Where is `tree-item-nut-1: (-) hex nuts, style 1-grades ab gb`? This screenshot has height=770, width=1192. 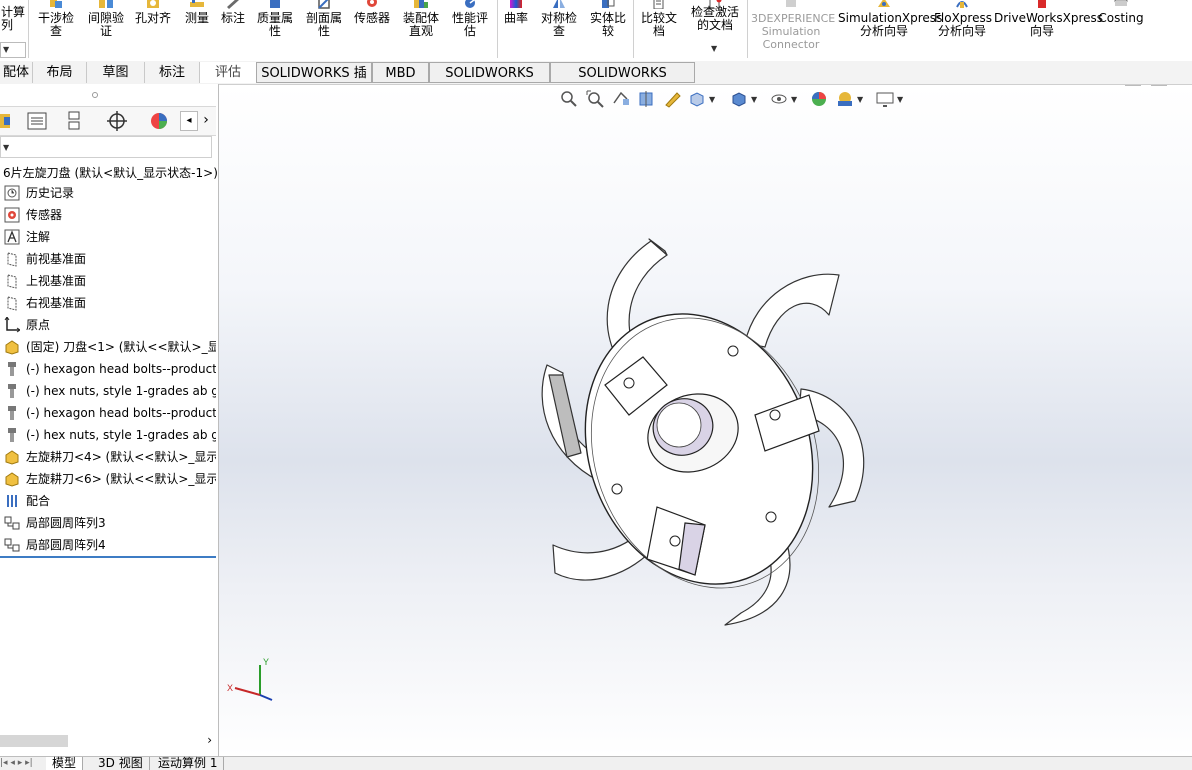 tree-item-nut-1: (-) hex nuts, style 1-grades ab gb is located at coordinates (108, 391).